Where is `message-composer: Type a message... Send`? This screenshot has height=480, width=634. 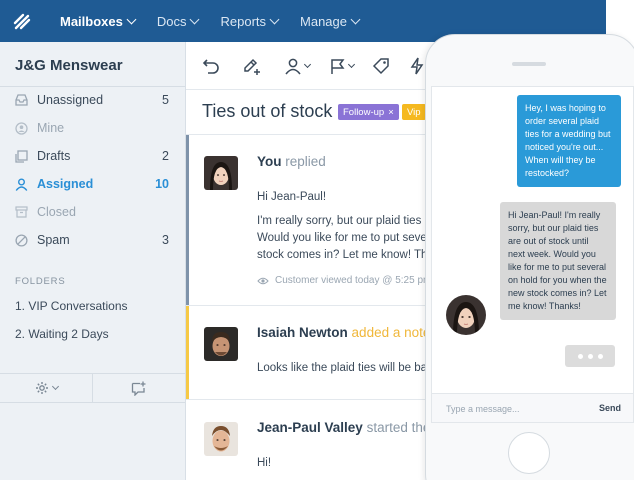
message-composer: Type a message... Send is located at coordinates (532, 407).